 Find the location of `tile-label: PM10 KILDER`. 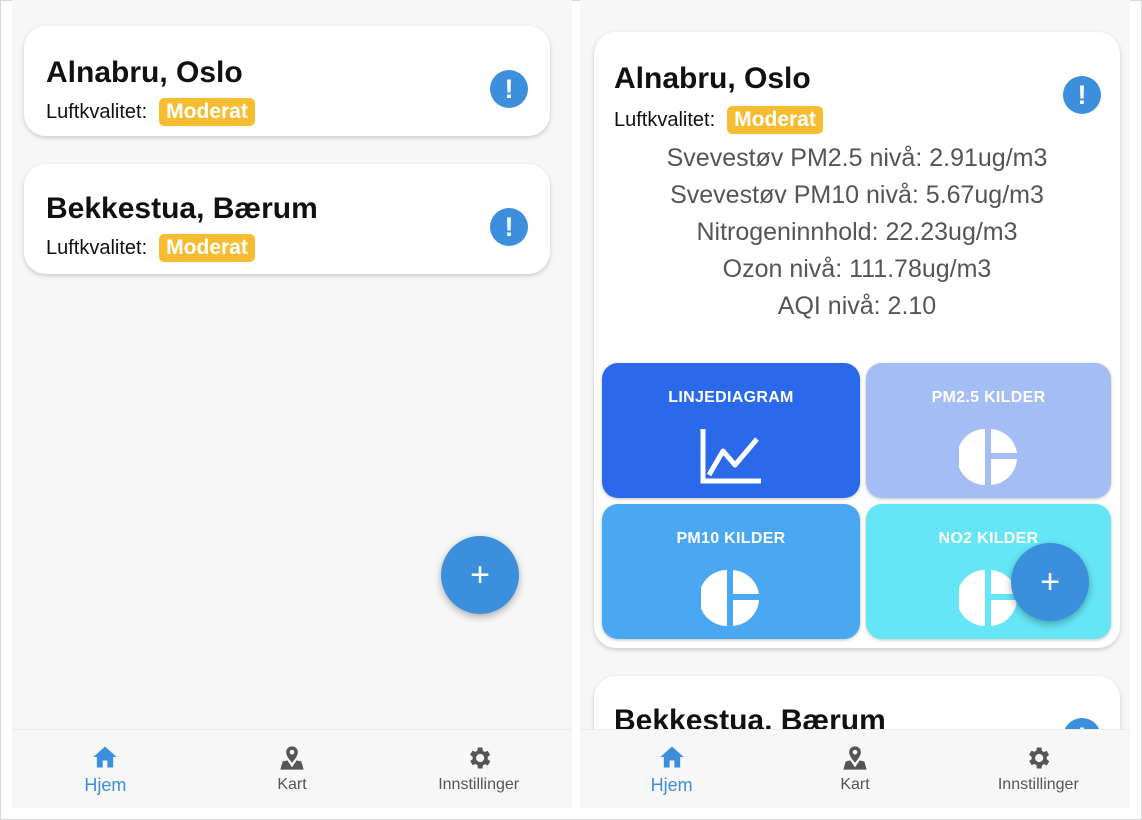

tile-label: PM10 KILDER is located at coordinates (731, 538).